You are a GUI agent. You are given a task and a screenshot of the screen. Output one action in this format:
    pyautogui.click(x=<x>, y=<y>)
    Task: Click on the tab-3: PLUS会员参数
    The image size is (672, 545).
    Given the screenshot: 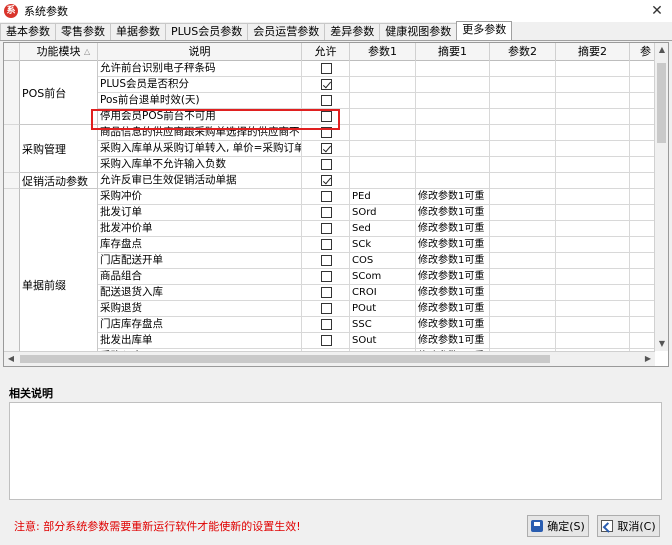 What is the action you would take?
    pyautogui.click(x=207, y=31)
    